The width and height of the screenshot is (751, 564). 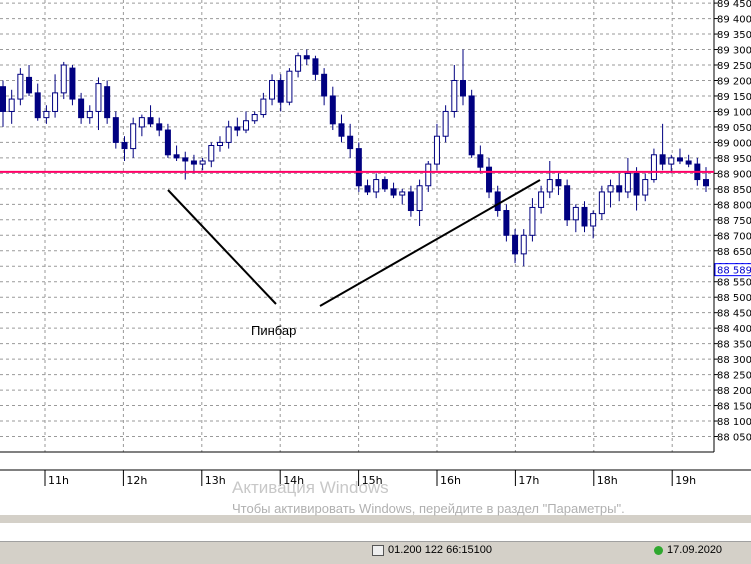 I want to click on status-ok-icon, so click(x=658, y=550).